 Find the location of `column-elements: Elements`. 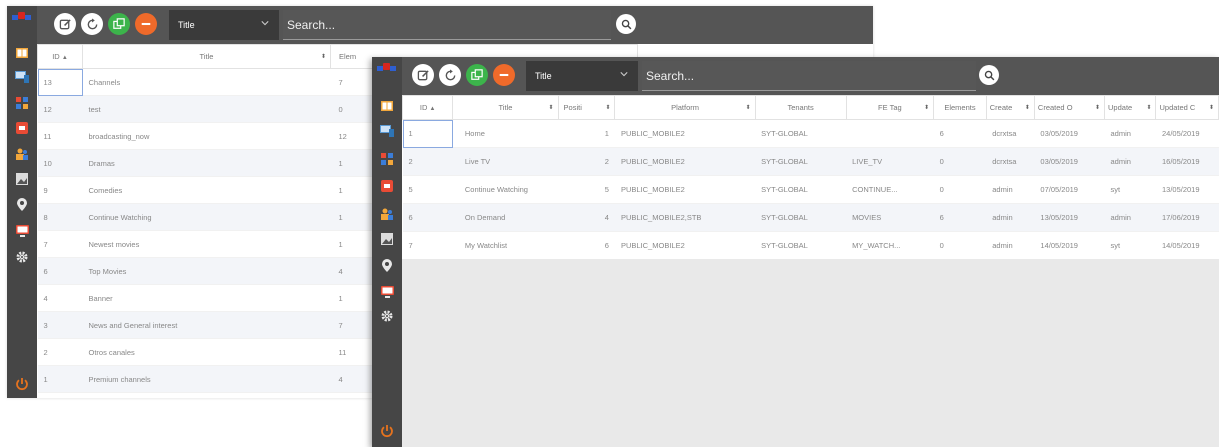

column-elements: Elements is located at coordinates (960, 107).